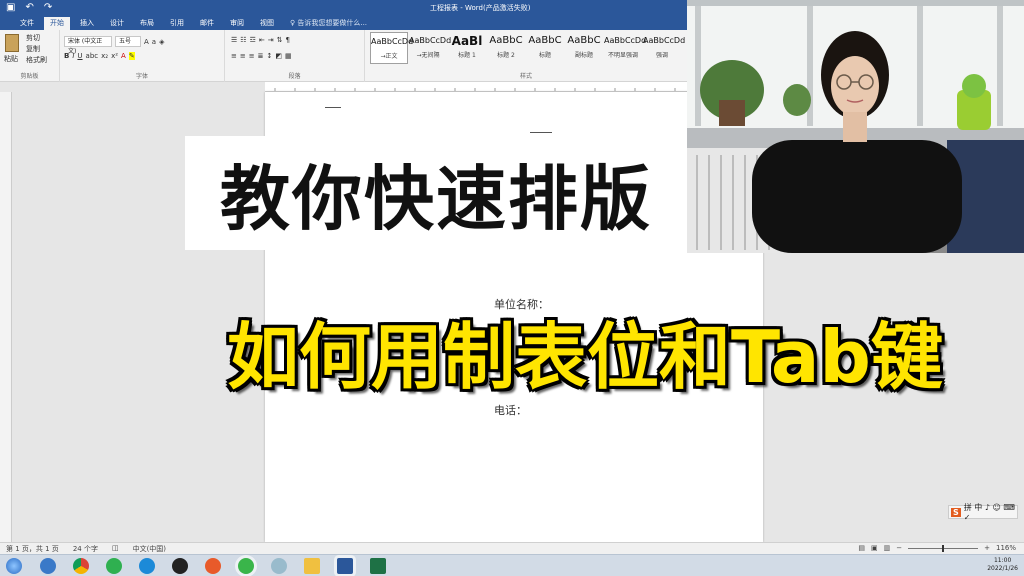 This screenshot has height=576, width=1024. I want to click on app-orange-icon, so click(213, 566).